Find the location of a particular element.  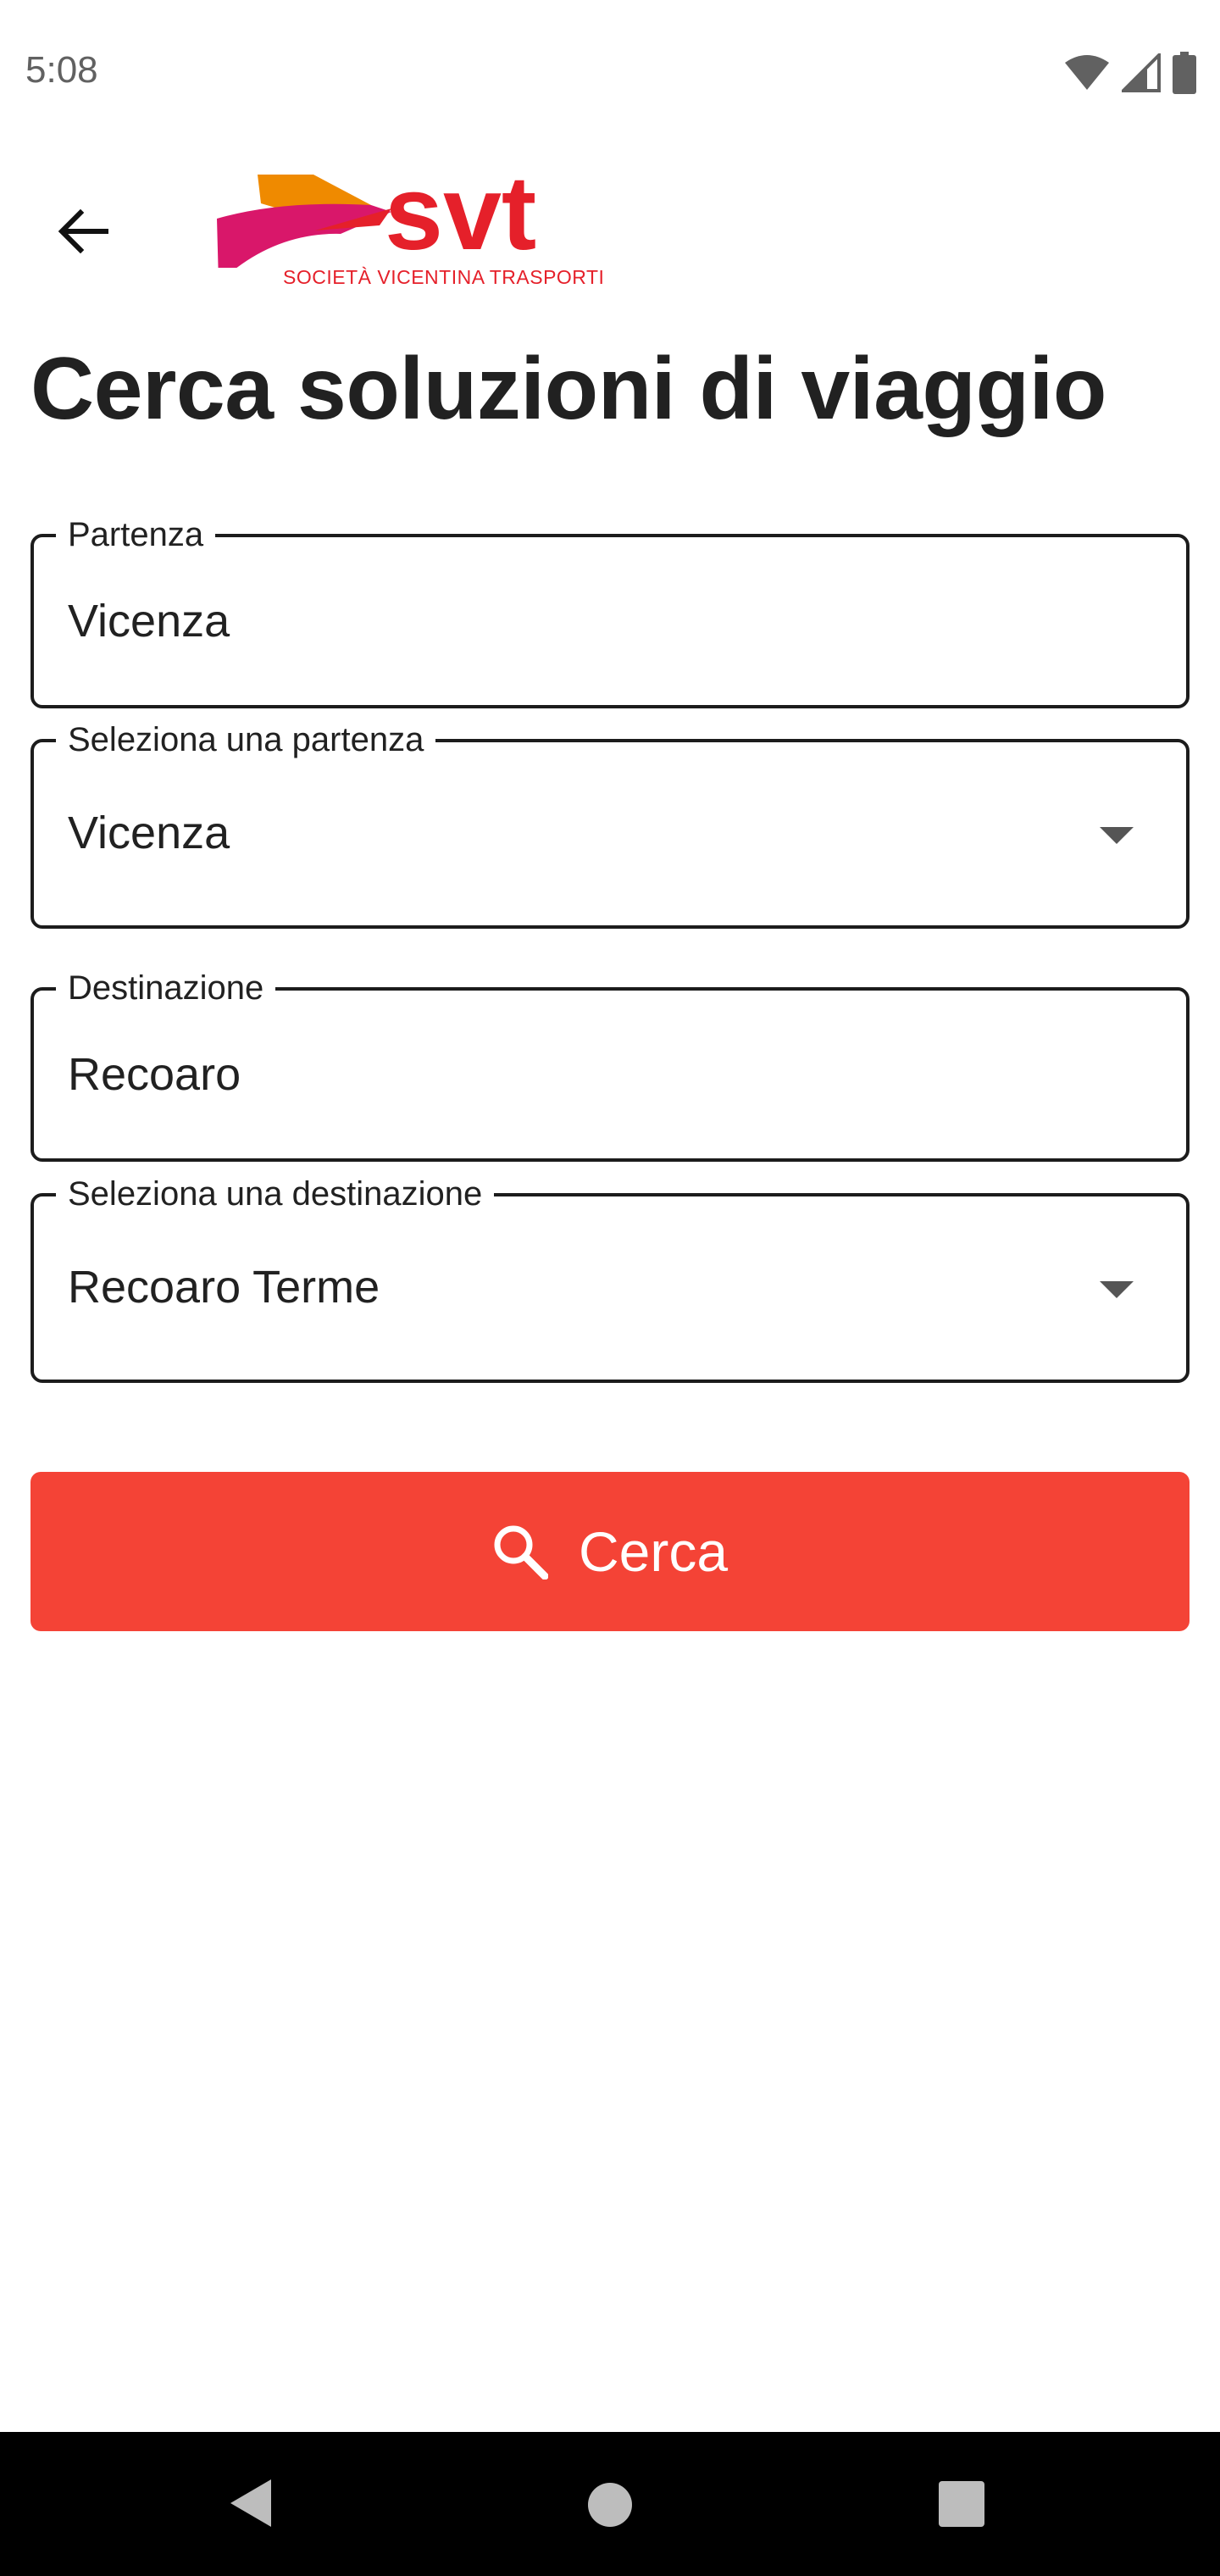

svt-logo: svt SOCIETÀ VICENTINA TRASPORTI is located at coordinates (409, 222).